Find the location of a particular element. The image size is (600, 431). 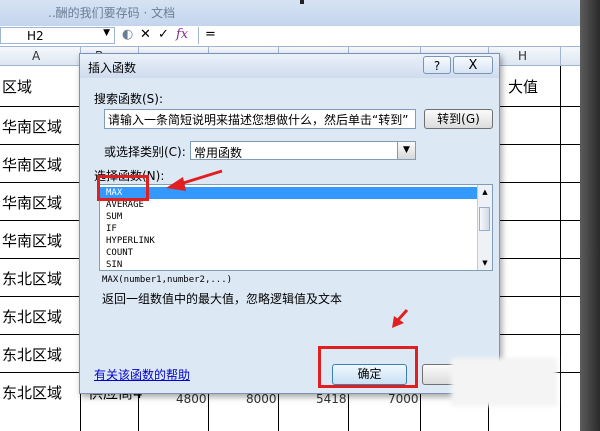

annotation-arrows is located at coordinates (287, 248).